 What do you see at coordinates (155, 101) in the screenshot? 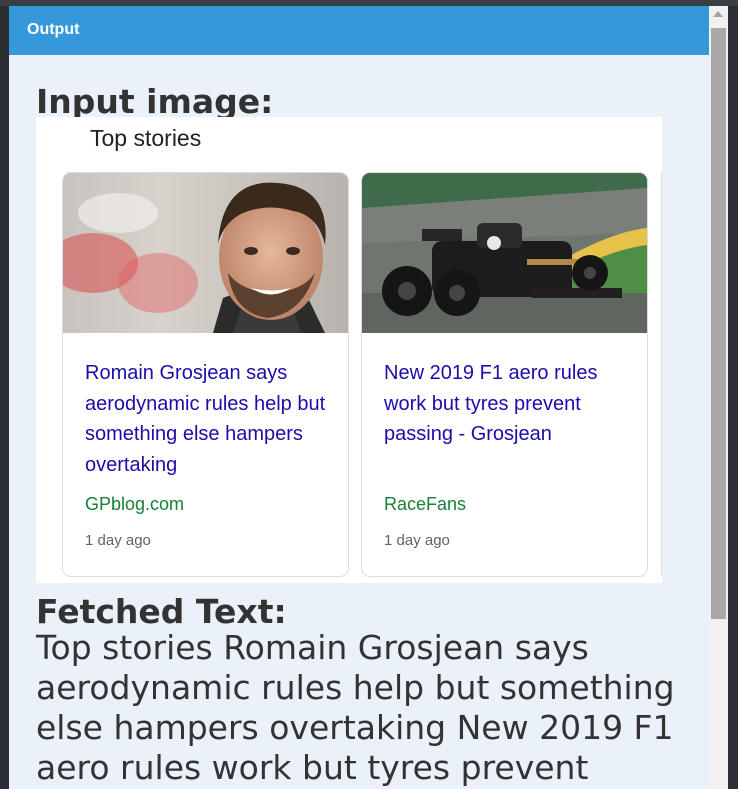
I see `input-image-heading: Input image:` at bounding box center [155, 101].